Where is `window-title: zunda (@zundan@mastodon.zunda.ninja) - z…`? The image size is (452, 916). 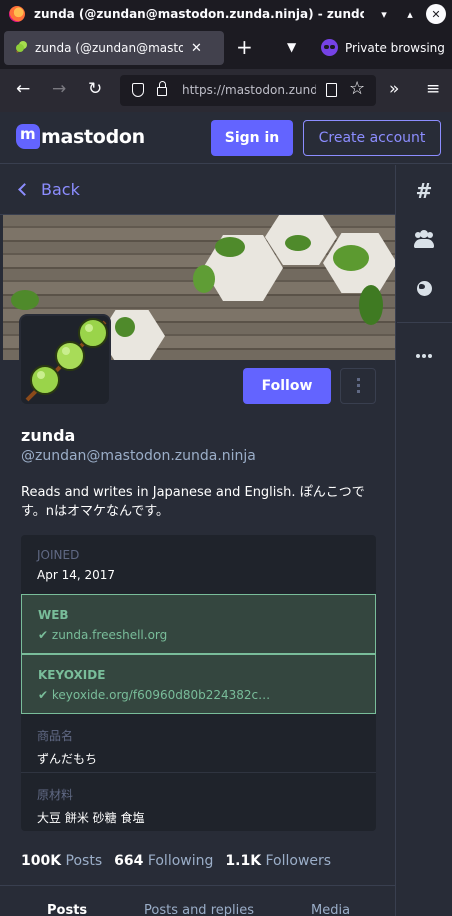 window-title: zunda (@zundan@mastodon.zunda.ninja) - z… is located at coordinates (199, 13).